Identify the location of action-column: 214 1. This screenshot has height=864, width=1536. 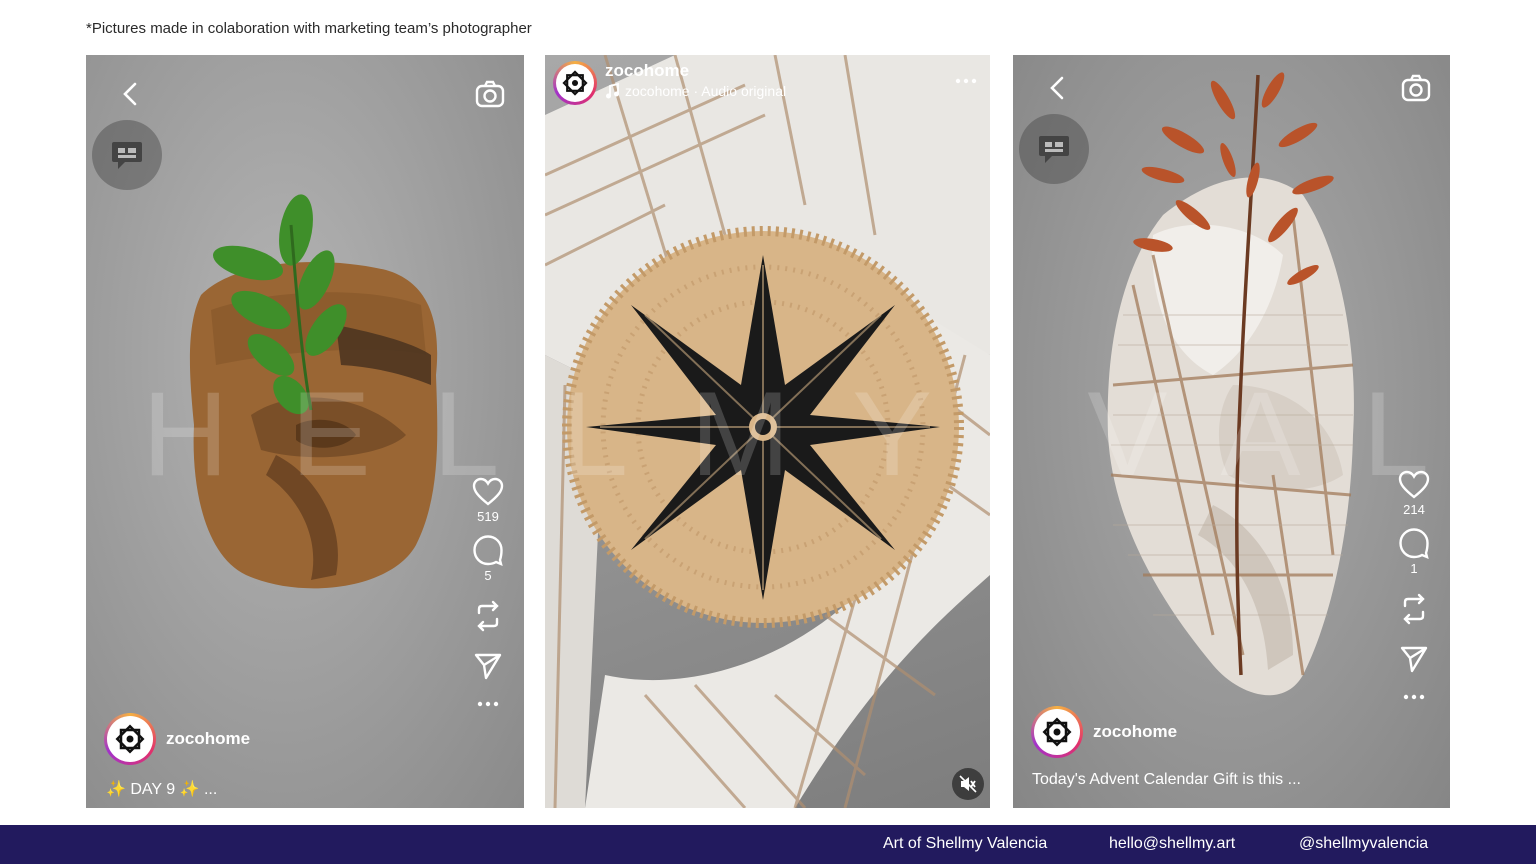
(1414, 586).